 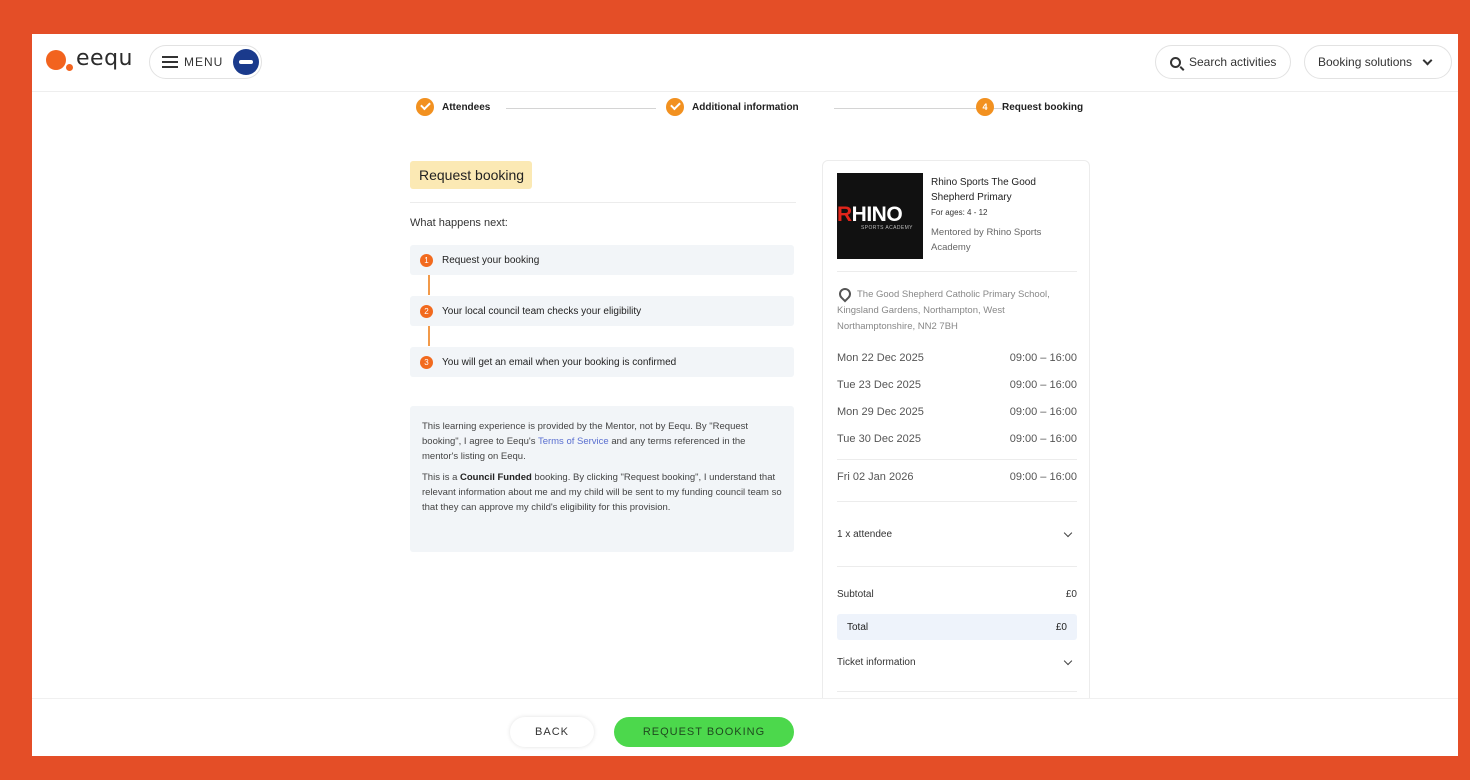 I want to click on attendee-count: 1 x attendee, so click(x=865, y=534).